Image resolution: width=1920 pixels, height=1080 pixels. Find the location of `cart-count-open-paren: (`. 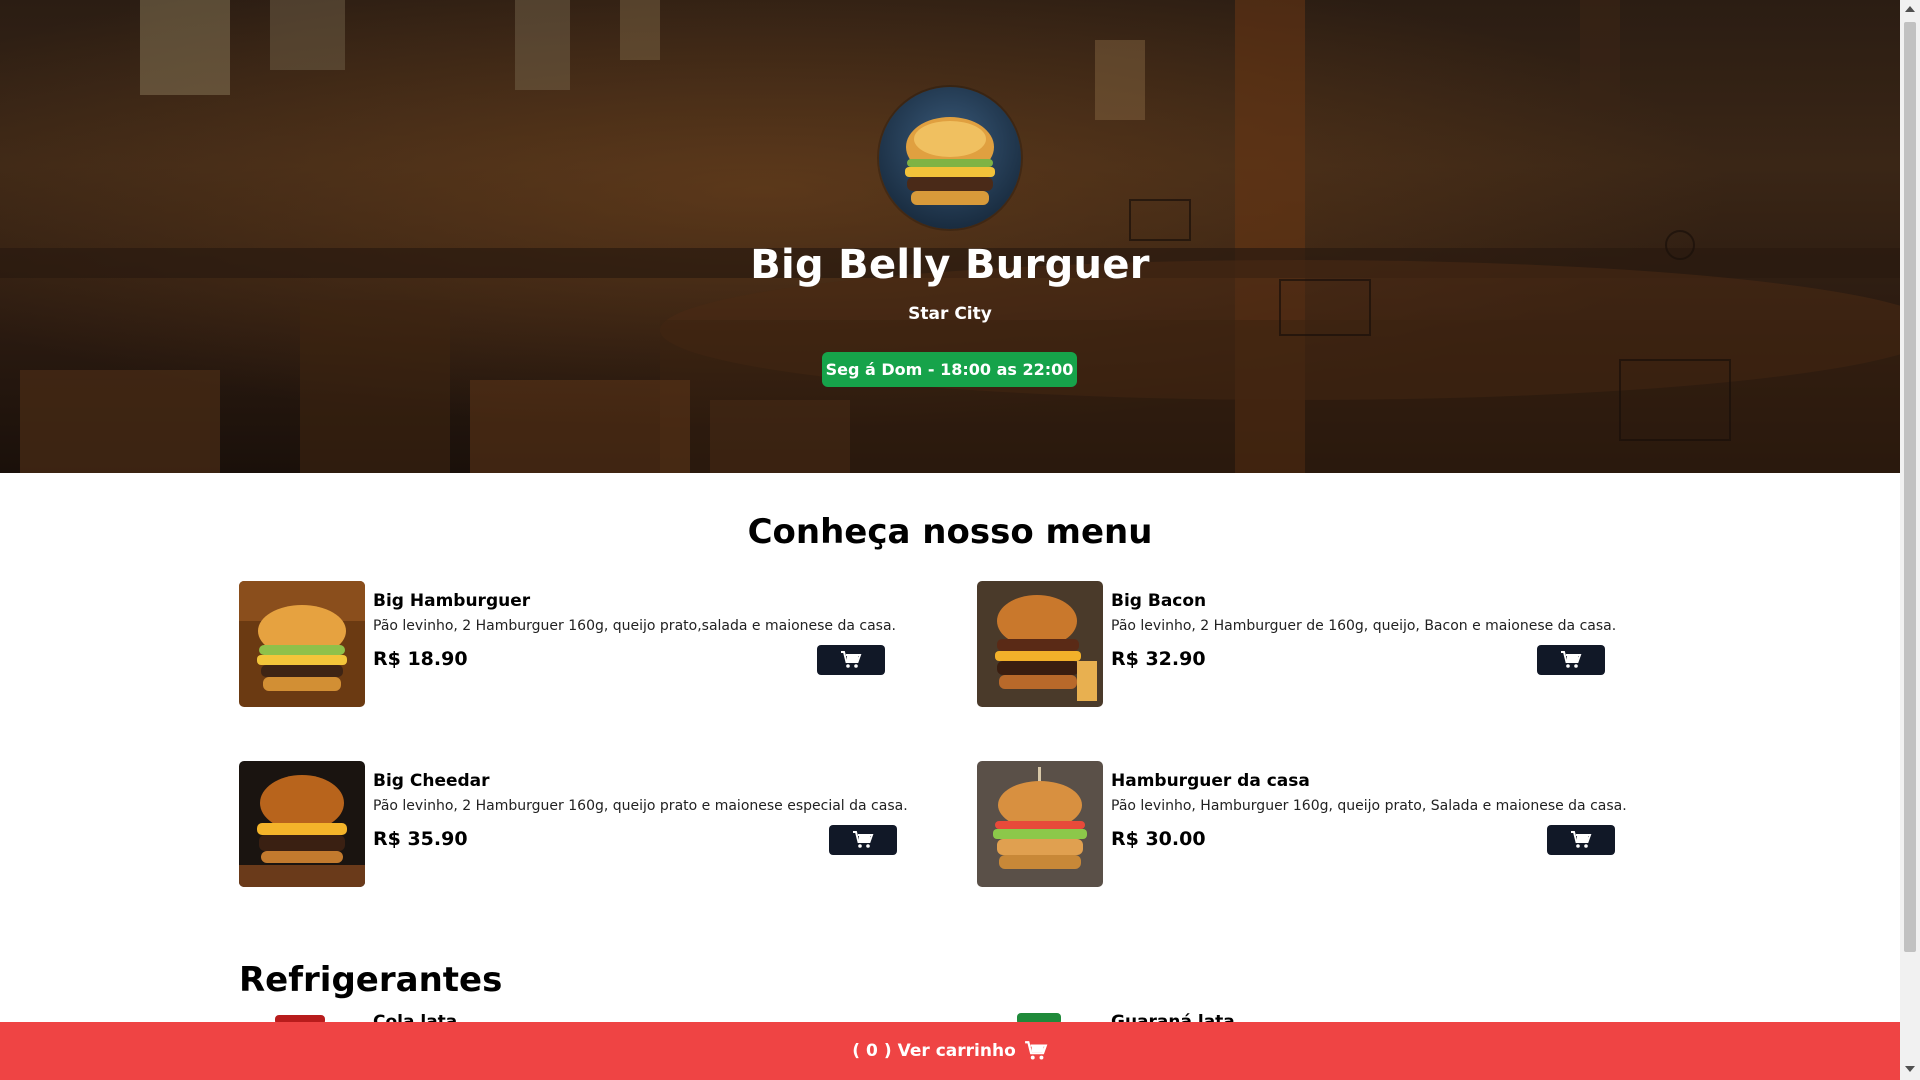

cart-count-open-paren: ( is located at coordinates (856, 1051).